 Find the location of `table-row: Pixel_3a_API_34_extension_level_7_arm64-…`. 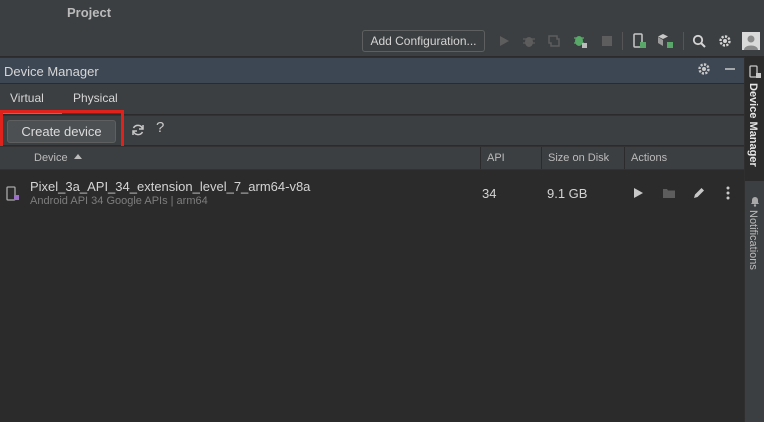

table-row: Pixel_3a_API_34_extension_level_7_arm64-… is located at coordinates (372, 192).